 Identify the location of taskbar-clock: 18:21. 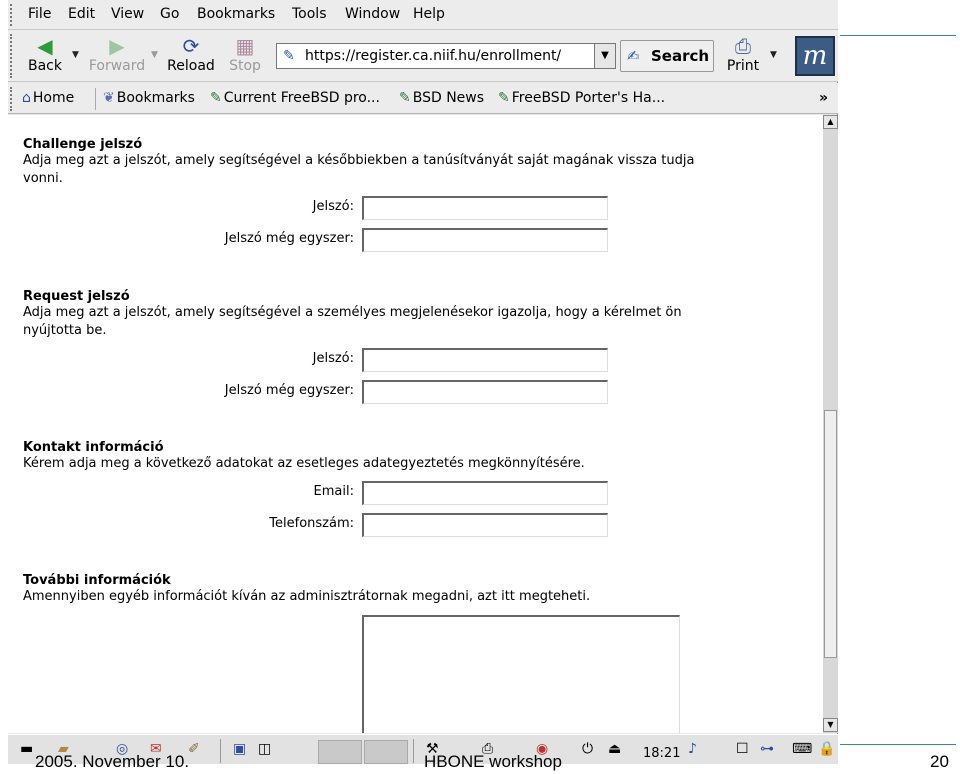
(661, 753).